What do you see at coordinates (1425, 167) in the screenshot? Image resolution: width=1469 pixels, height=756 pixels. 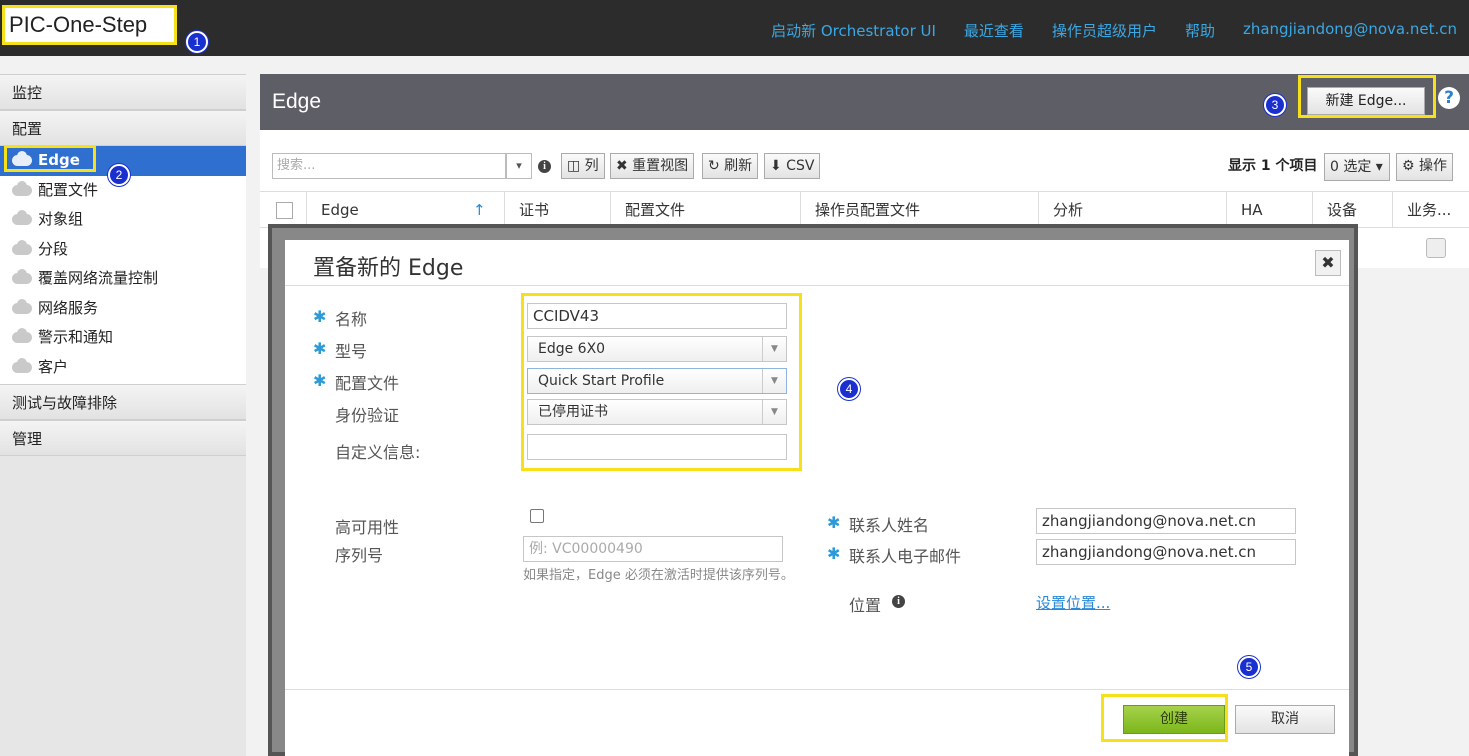 I see `actions-button: ⚙ 操作` at bounding box center [1425, 167].